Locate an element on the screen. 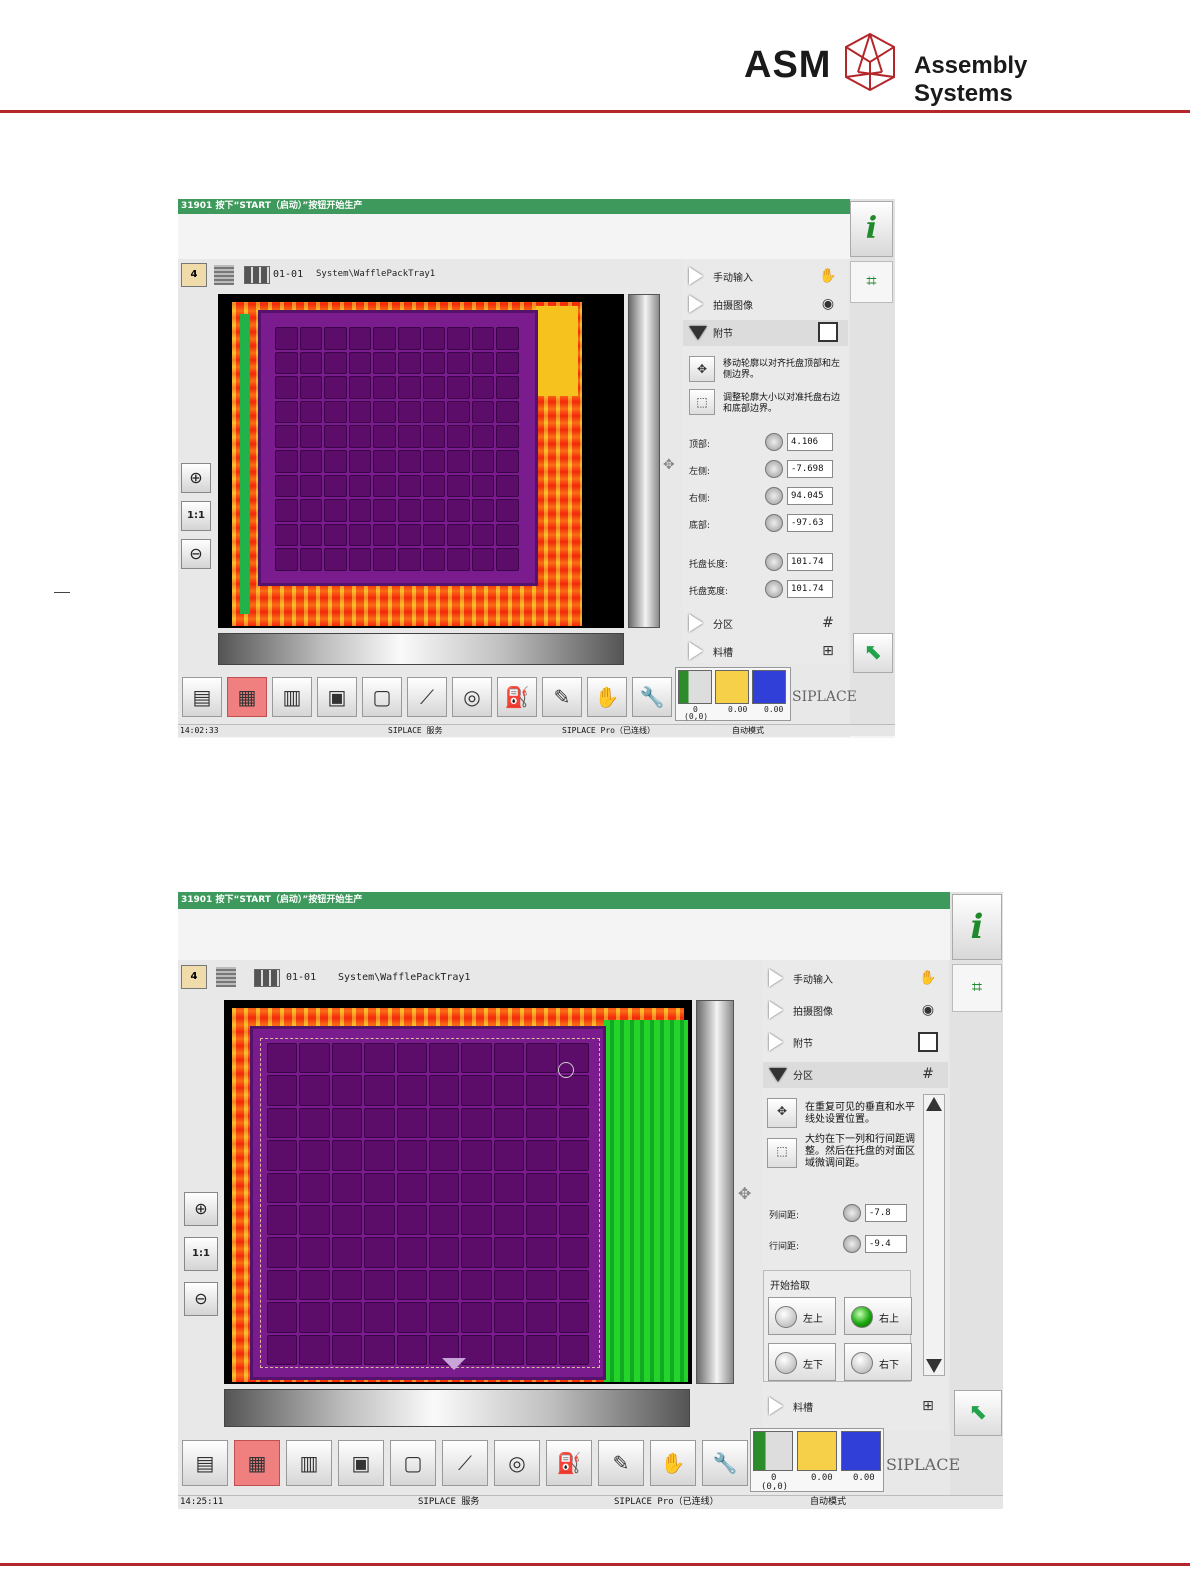 The image size is (1190, 1576). pick-option-3: 左下 is located at coordinates (802, 1362).